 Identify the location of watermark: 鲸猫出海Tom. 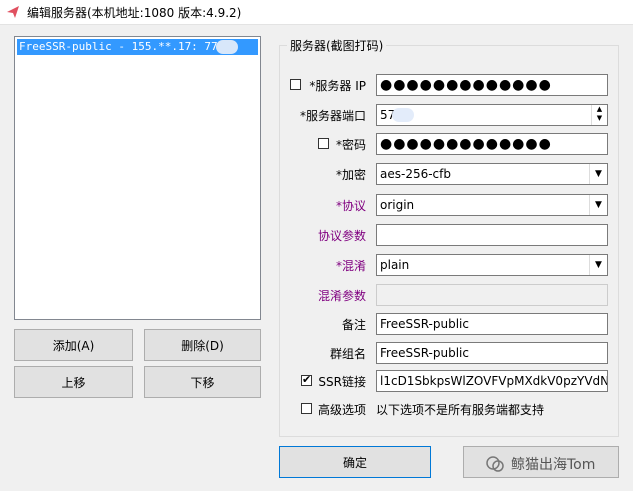
(540, 464).